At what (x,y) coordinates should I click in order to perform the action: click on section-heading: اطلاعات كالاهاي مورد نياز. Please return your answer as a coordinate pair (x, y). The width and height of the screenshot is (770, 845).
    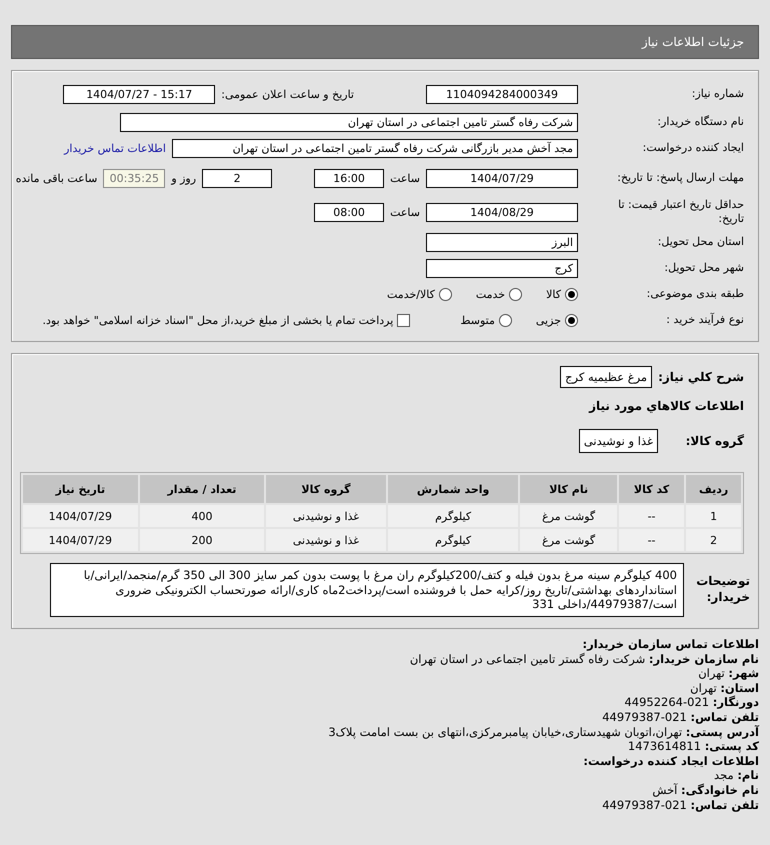
    Looking at the image, I should click on (666, 406).